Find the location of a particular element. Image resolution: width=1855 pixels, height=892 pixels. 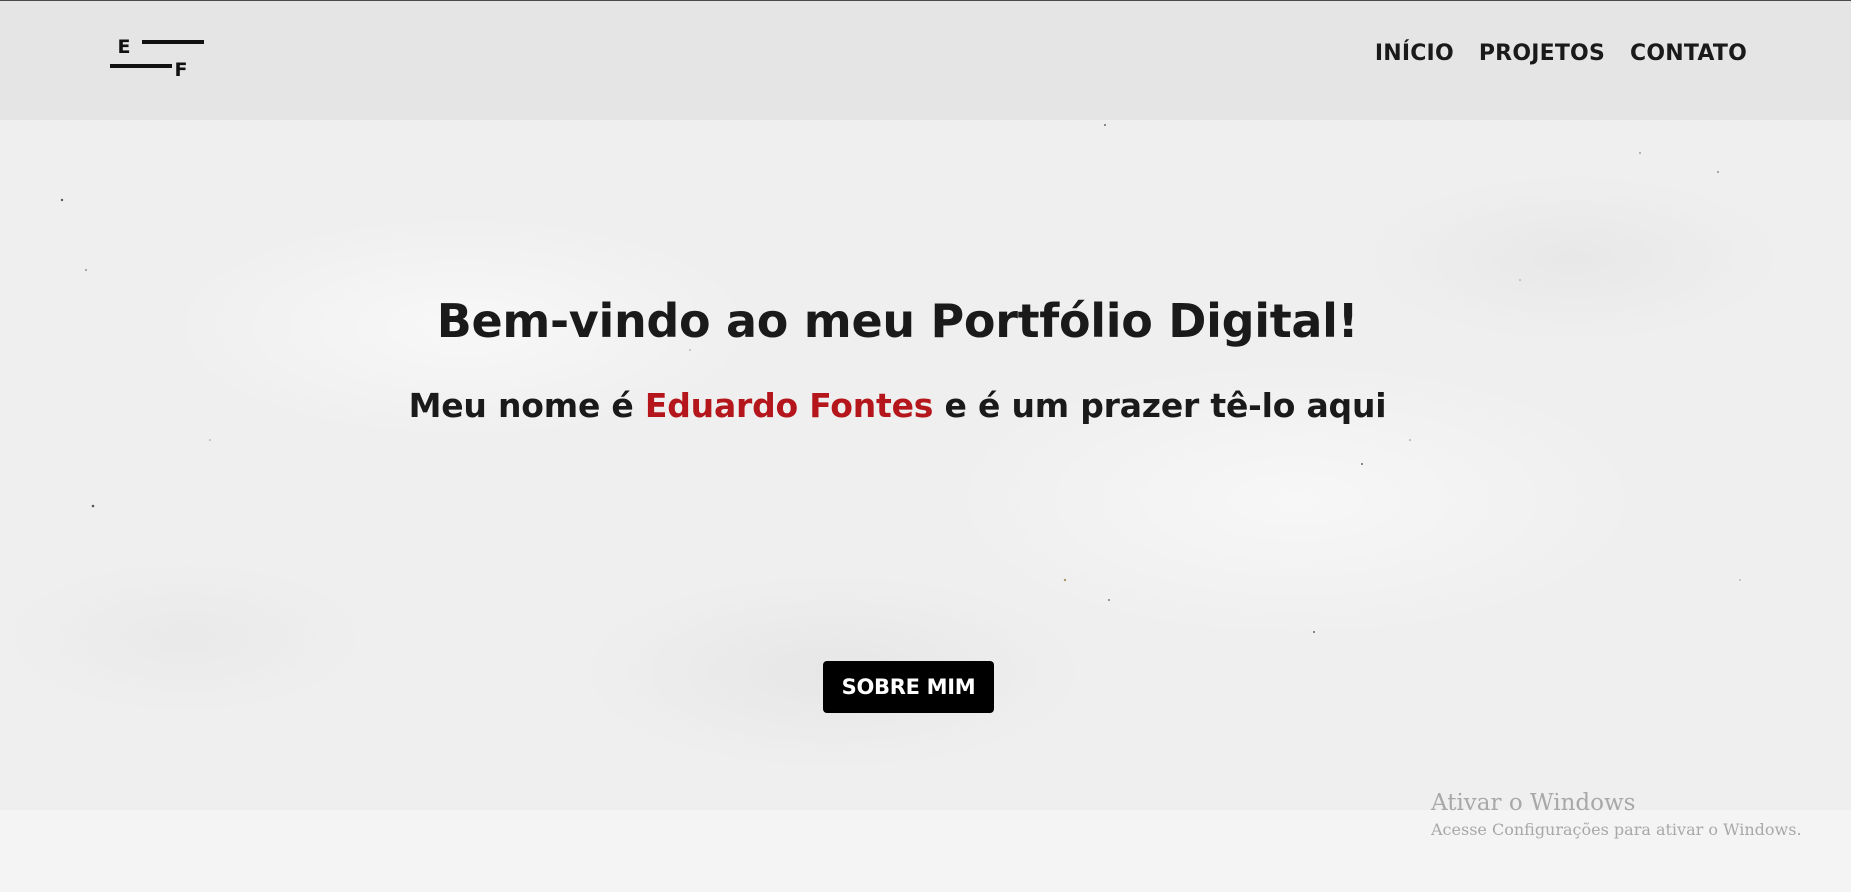

main-nav: INÍCIO PROJETOS CONTATO is located at coordinates (1561, 53).